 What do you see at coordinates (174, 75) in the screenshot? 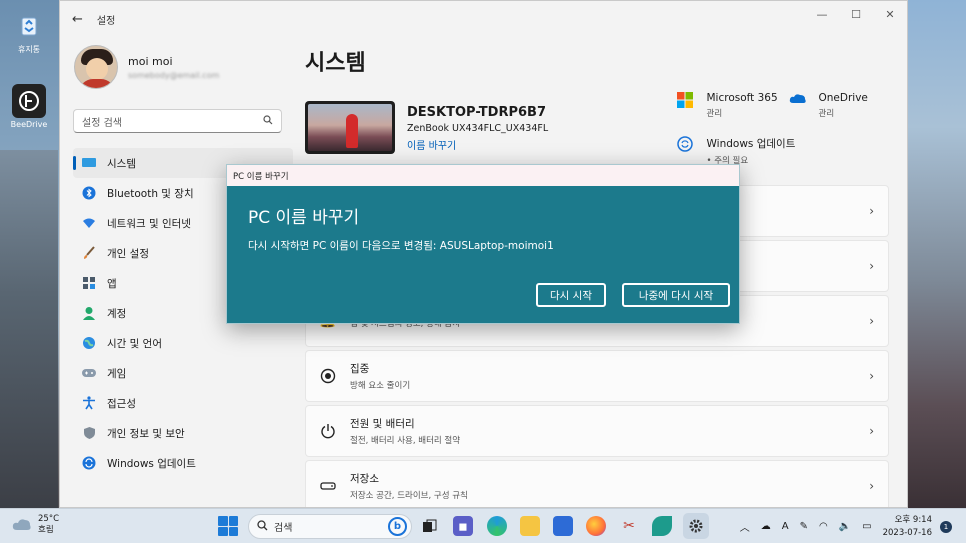
I see `profile-email: ​somebody@email.com` at bounding box center [174, 75].